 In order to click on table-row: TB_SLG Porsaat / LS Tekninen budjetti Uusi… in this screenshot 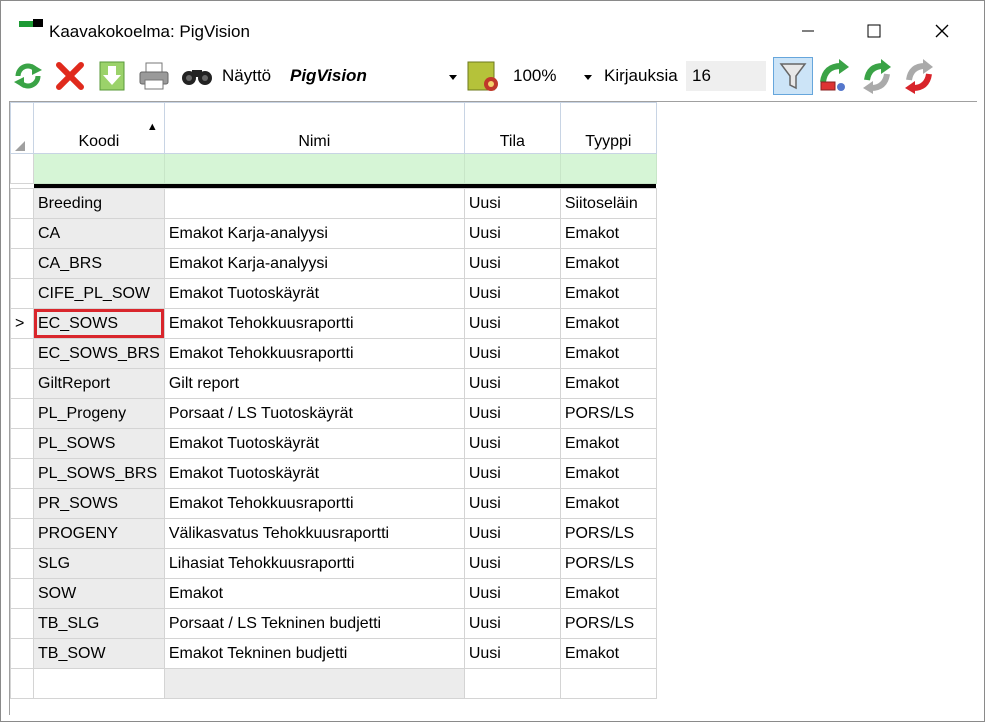, I will do `click(333, 623)`.